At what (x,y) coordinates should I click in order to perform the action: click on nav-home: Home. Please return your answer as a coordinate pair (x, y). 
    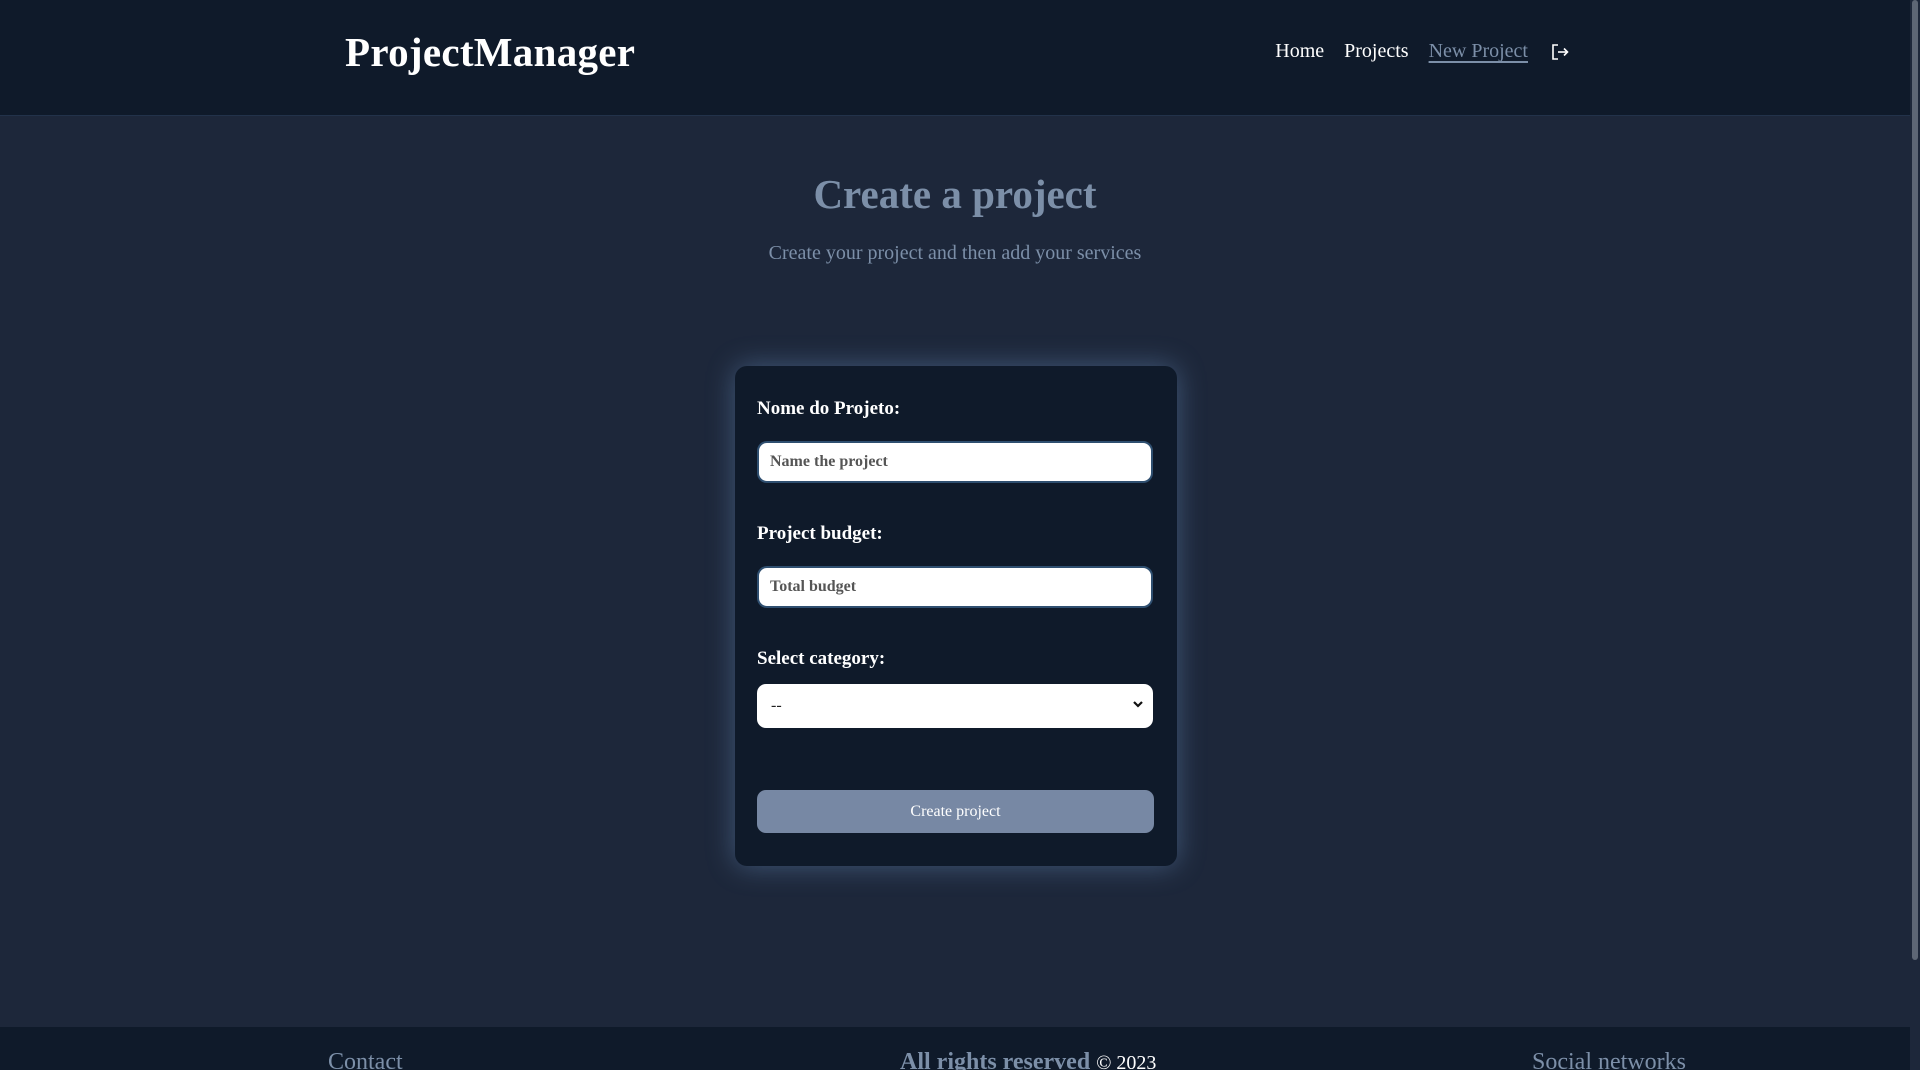
    Looking at the image, I should click on (1299, 51).